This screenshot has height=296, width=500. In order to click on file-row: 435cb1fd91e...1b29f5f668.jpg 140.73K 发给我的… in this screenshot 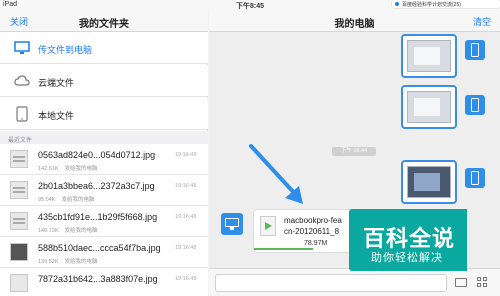, I will do `click(104, 221)`.